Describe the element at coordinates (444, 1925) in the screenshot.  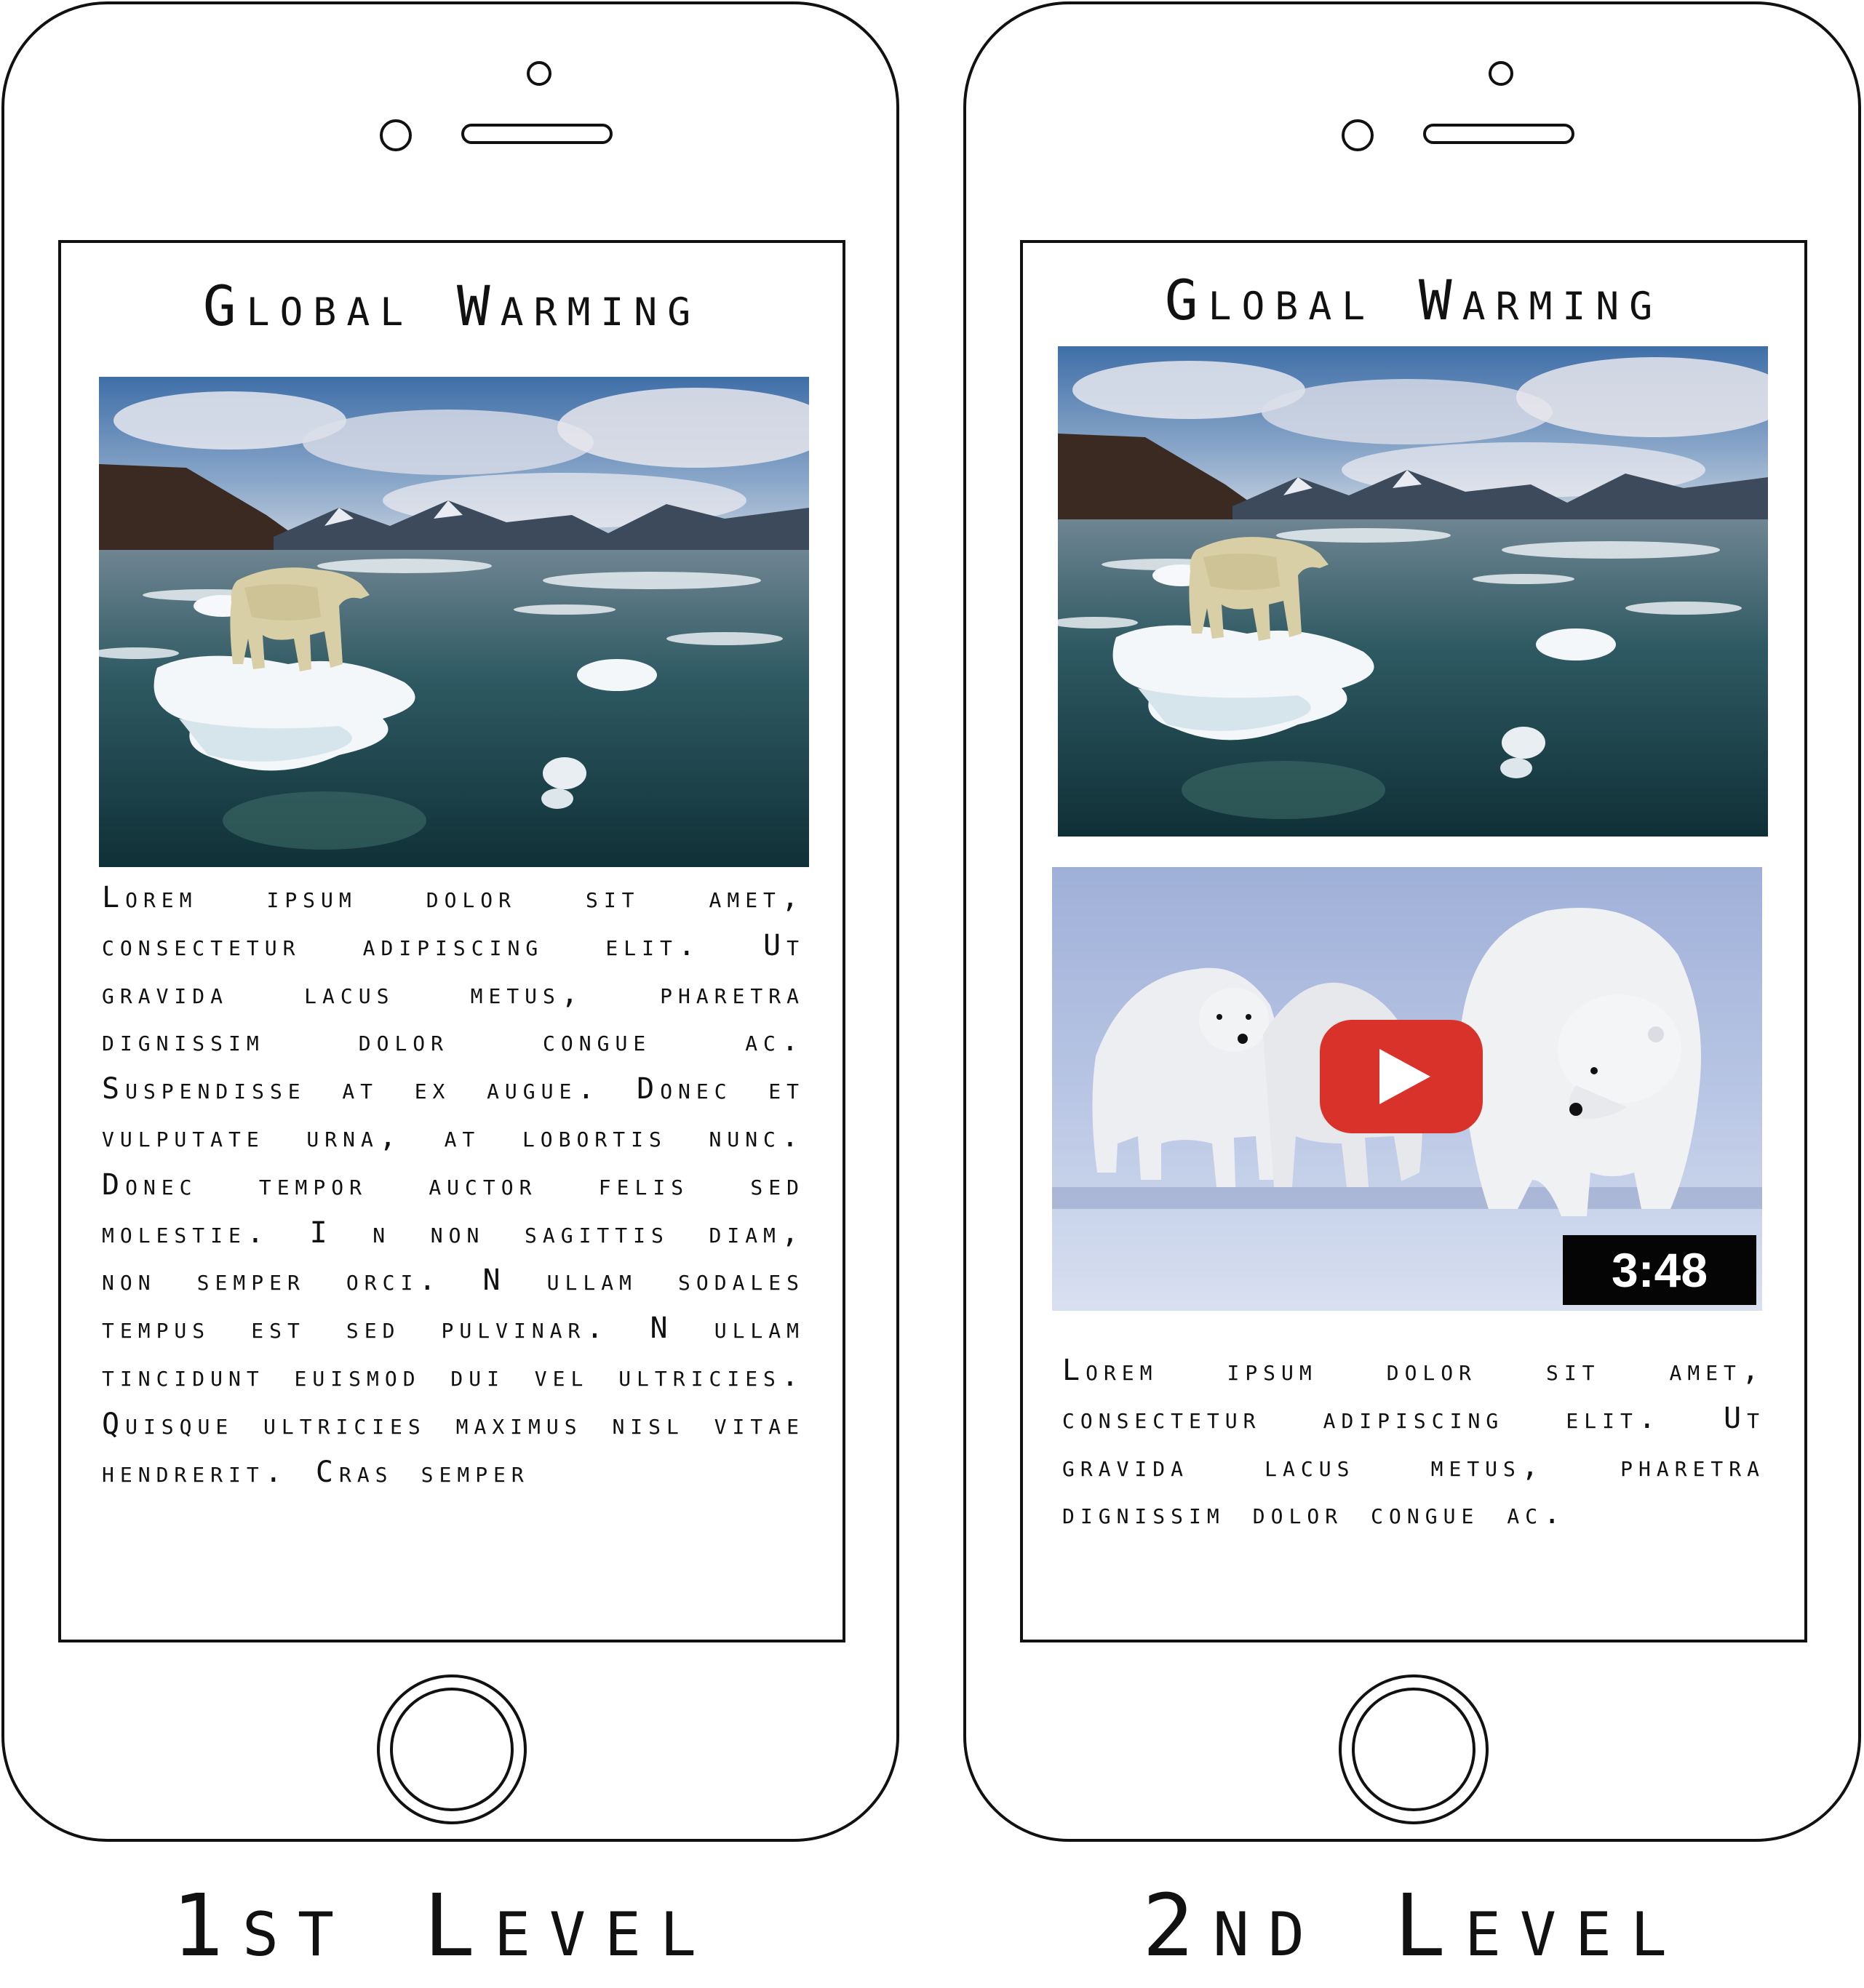
I see `caption-first-level: 1st Level` at that location.